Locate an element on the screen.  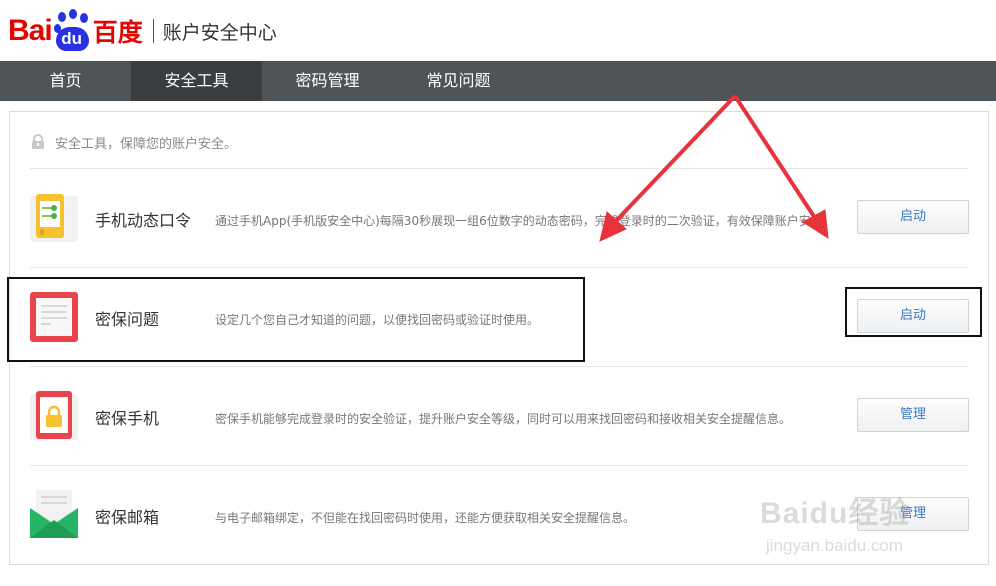
lock-icon is located at coordinates (38, 142).